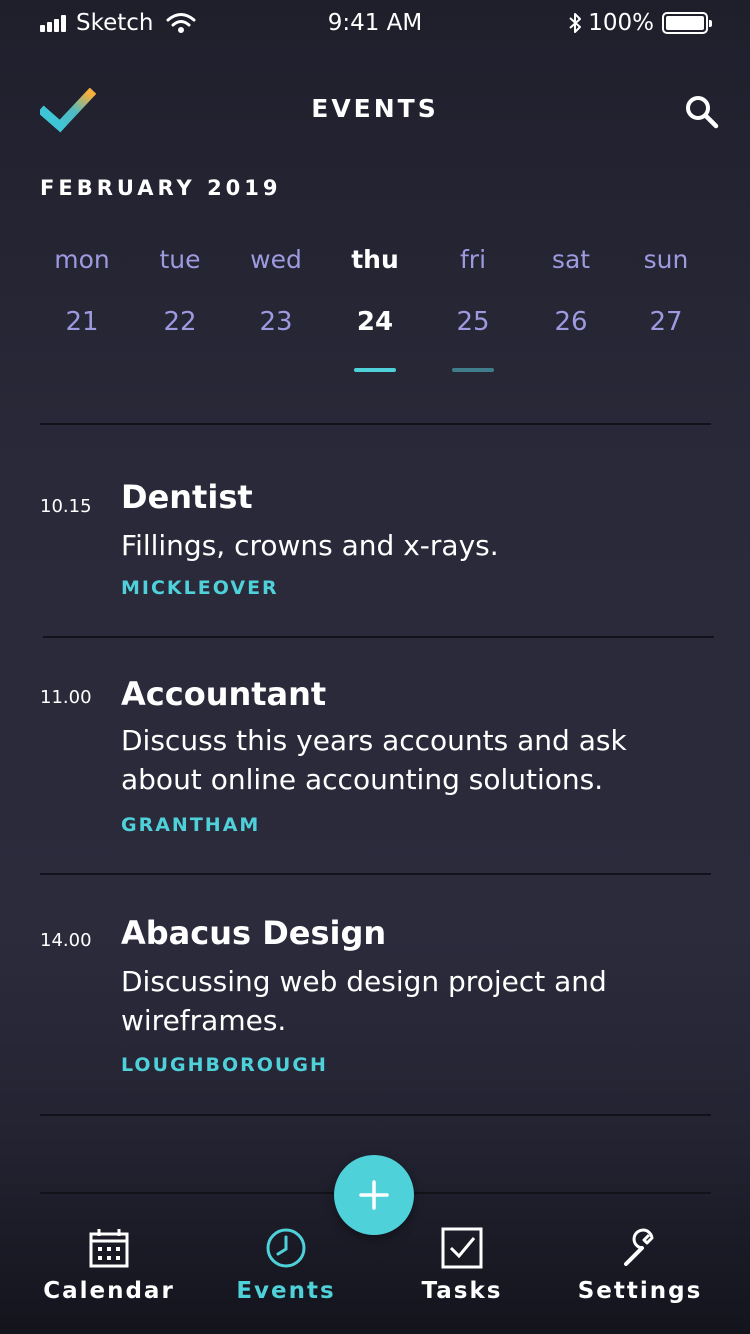  What do you see at coordinates (191, 825) in the screenshot?
I see `event-location: GRANTHAM` at bounding box center [191, 825].